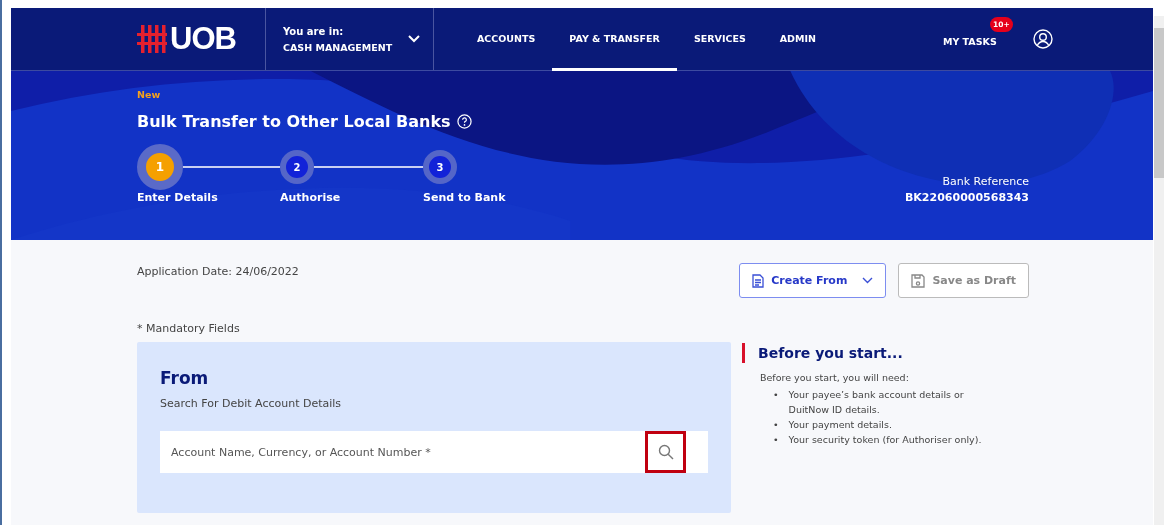 The height and width of the screenshot is (525, 1164). What do you see at coordinates (797, 39) in the screenshot?
I see `nav-tab: ADMIN` at bounding box center [797, 39].